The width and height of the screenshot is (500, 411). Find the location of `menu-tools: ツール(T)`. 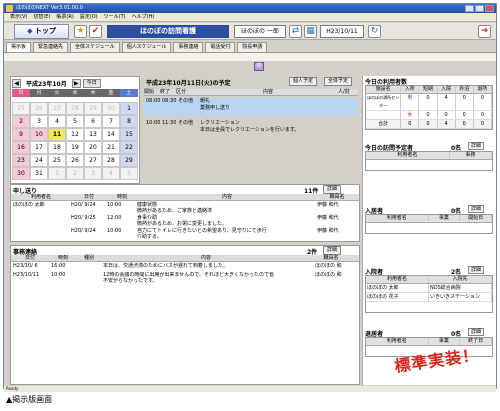

menu-tools: ツール(T) is located at coordinates (115, 17).